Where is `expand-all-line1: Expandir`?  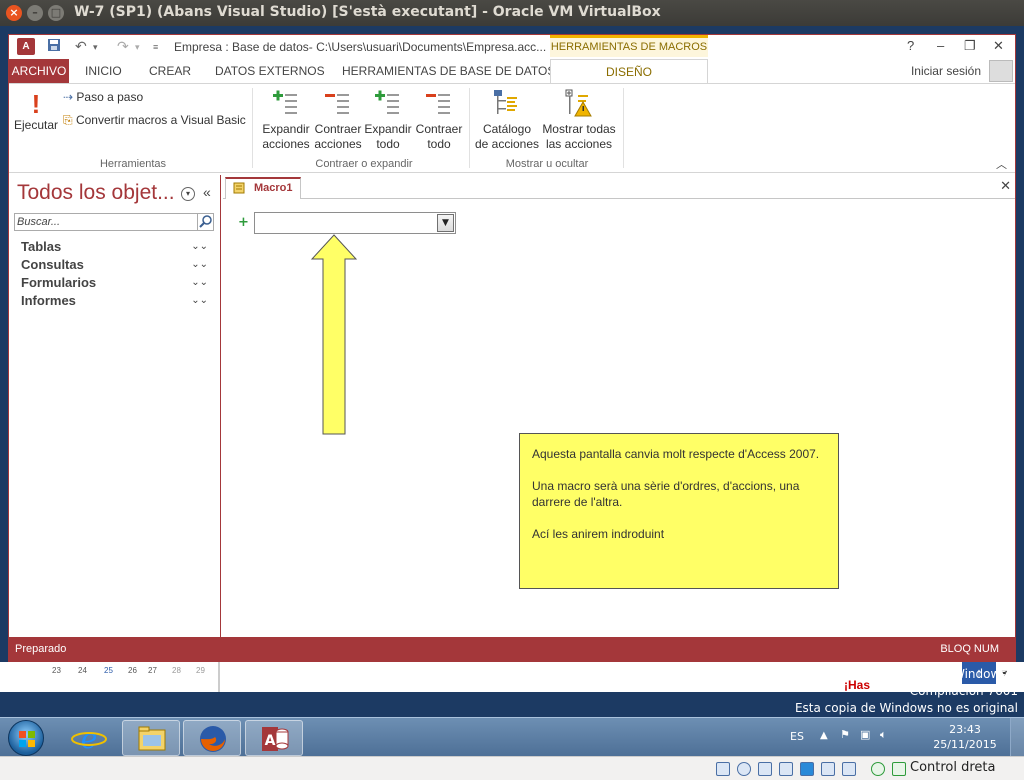
expand-all-line1: Expandir is located at coordinates (388, 129).